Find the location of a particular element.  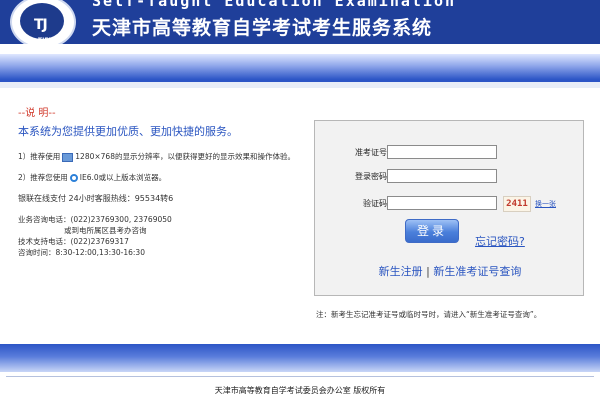

ticket-row: 准考证号： is located at coordinates (450, 153).